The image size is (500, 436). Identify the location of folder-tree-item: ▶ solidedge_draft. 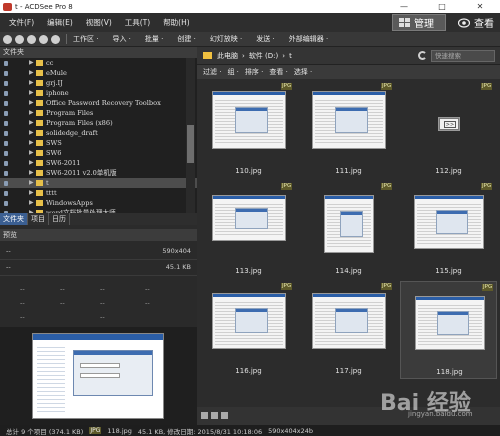
(98, 133).